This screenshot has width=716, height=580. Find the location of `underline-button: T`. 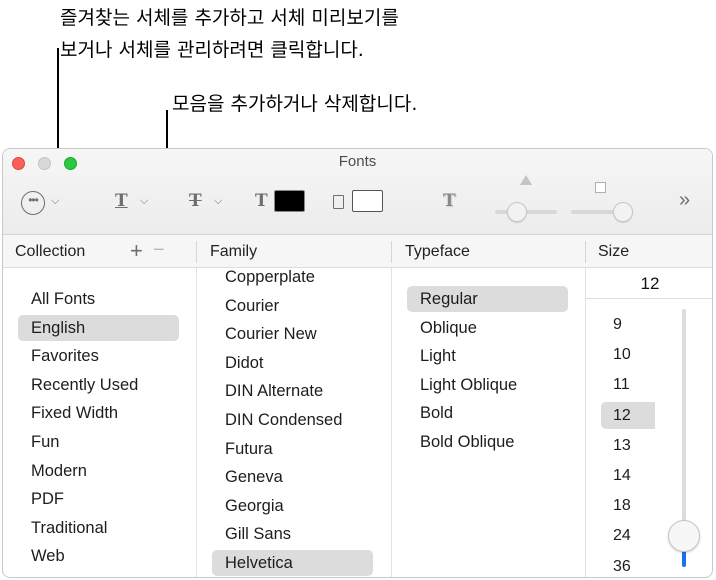

underline-button: T is located at coordinates (121, 201).